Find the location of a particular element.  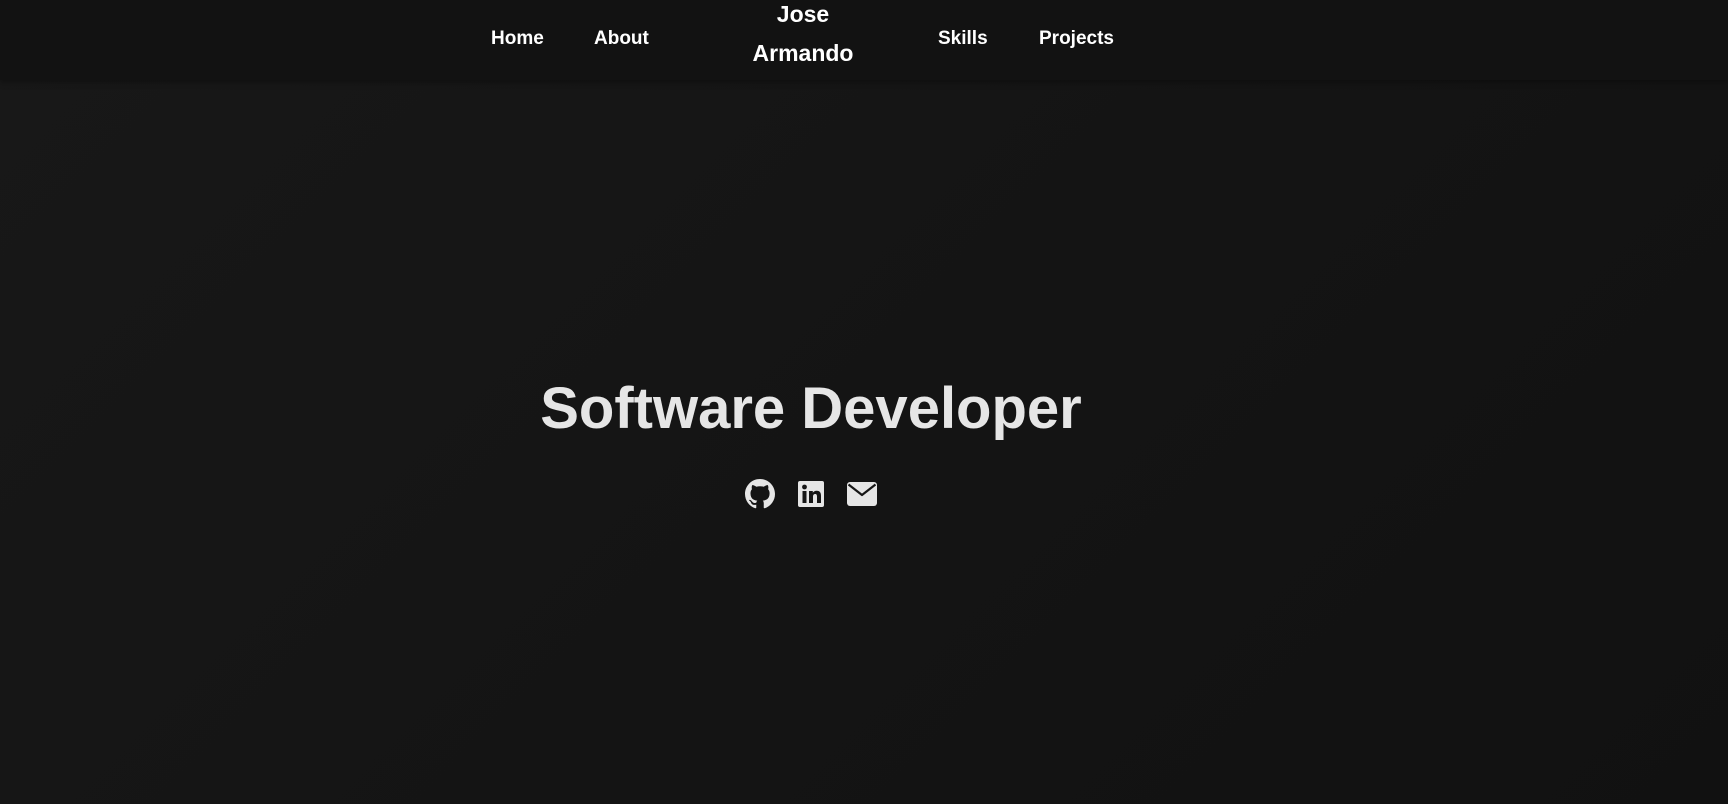

brand-name: Jose Armando is located at coordinates (803, 36).